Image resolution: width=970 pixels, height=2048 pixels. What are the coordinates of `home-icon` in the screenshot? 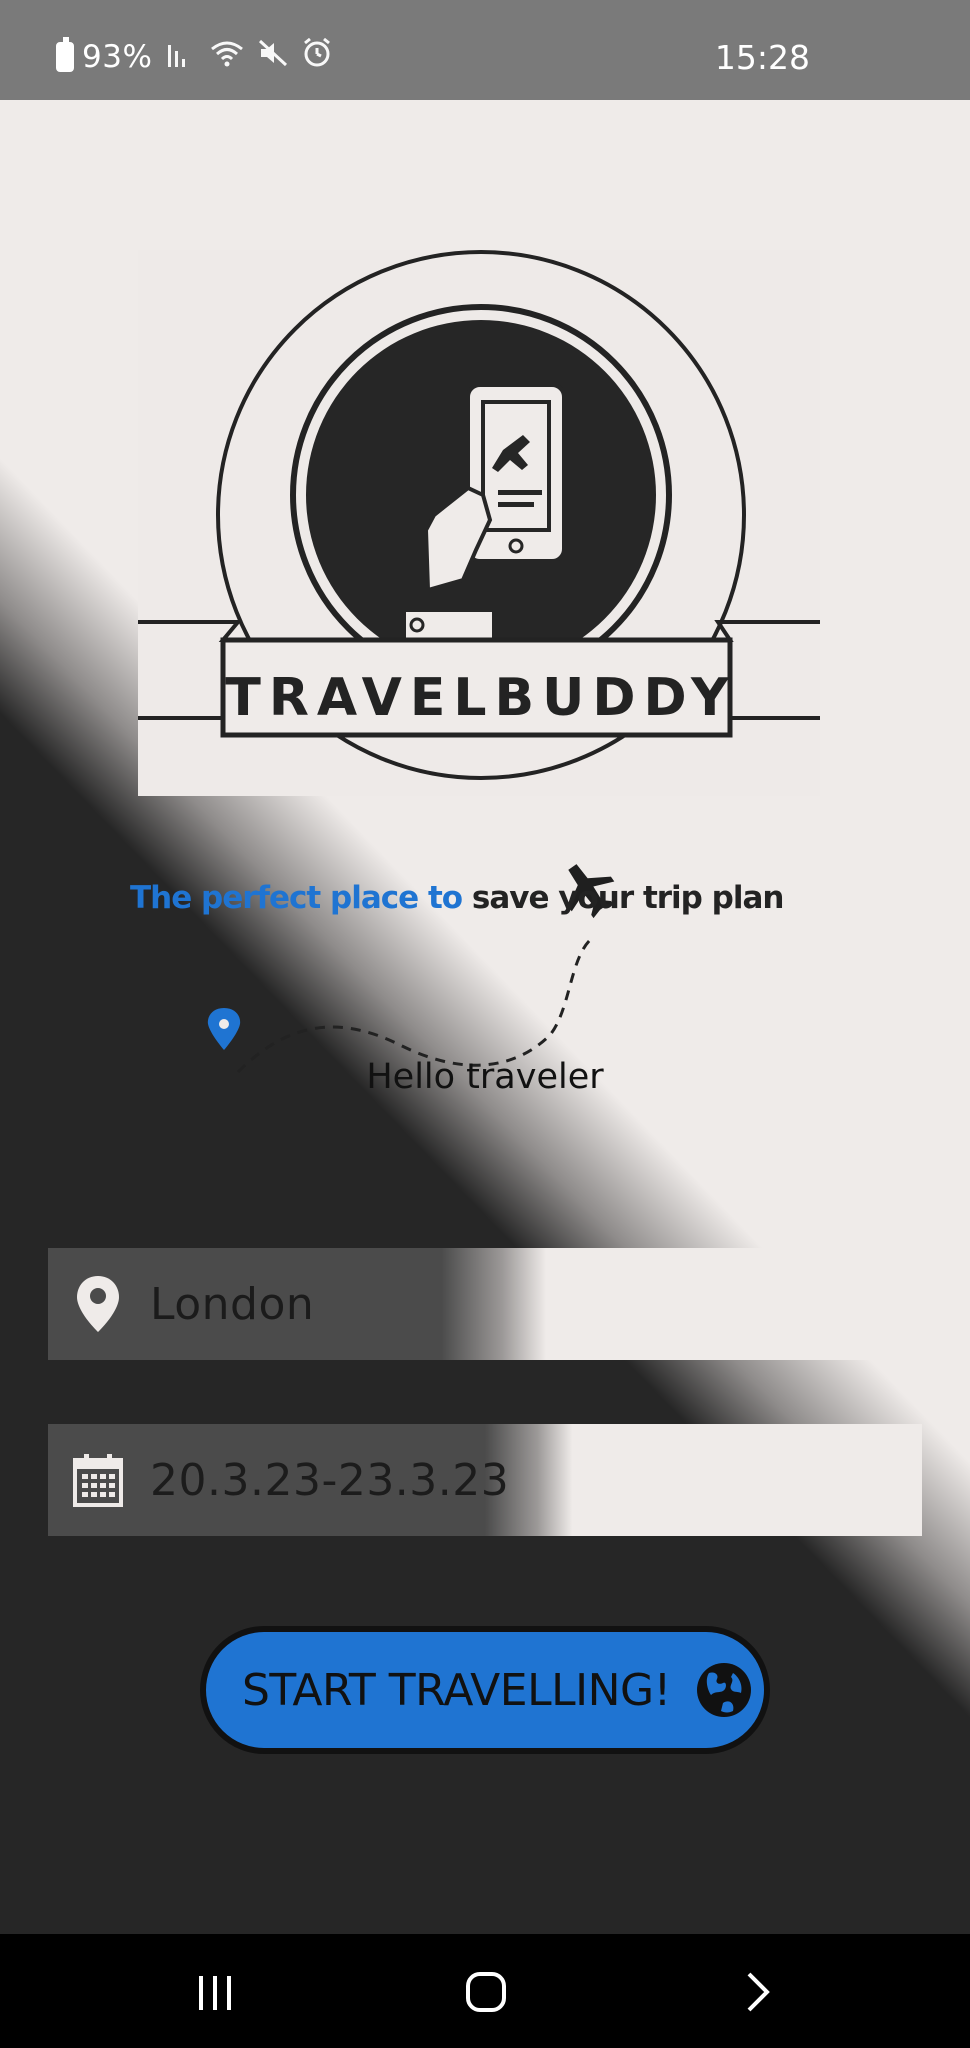 It's located at (486, 1992).